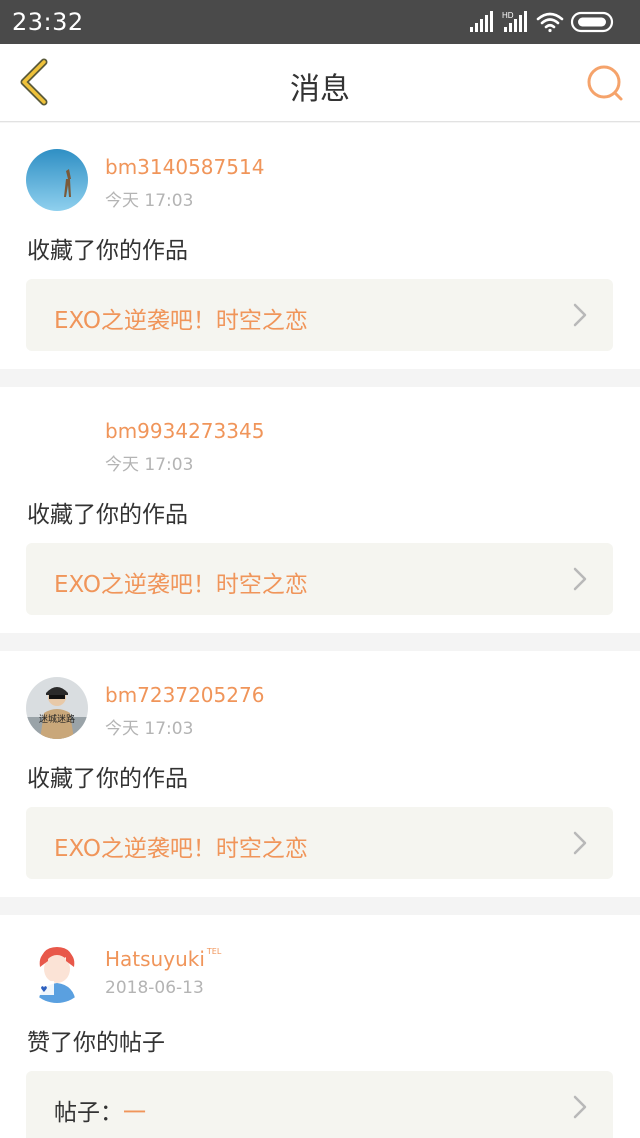  Describe the element at coordinates (134, 1113) in the screenshot. I see `post-title: 一` at that location.